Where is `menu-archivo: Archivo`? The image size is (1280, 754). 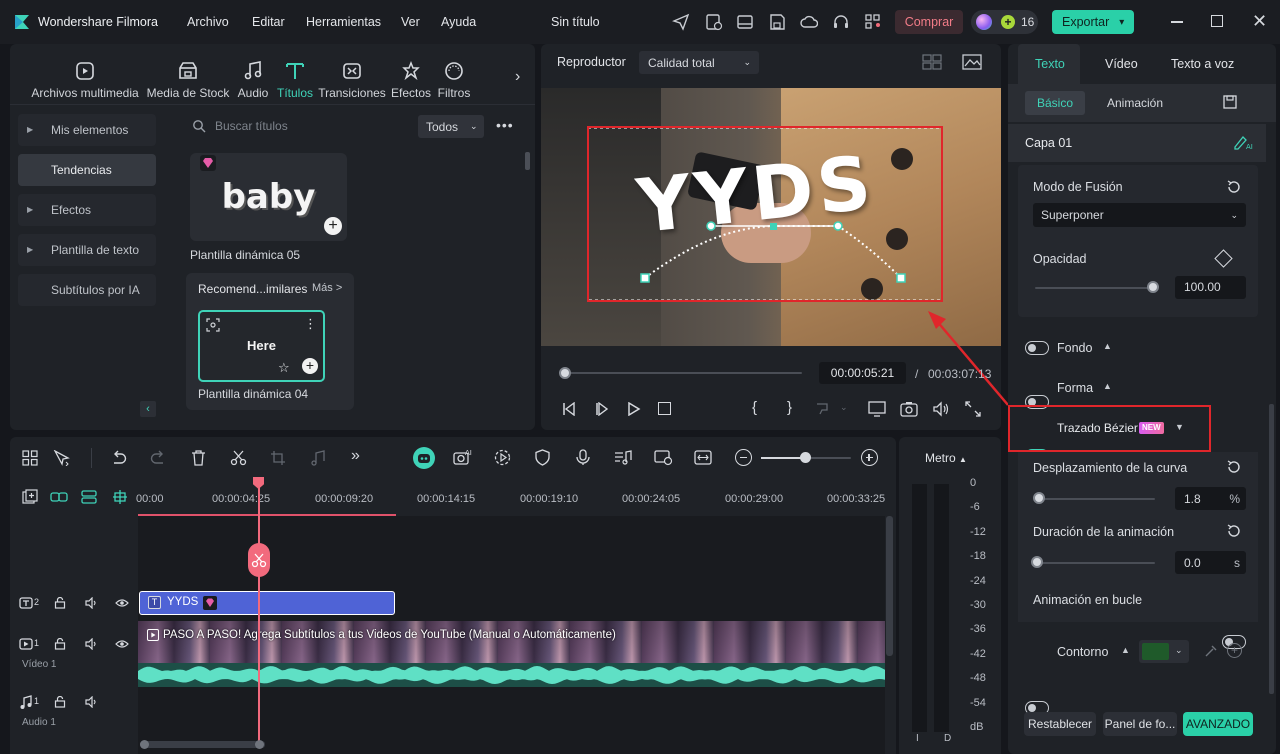
menu-archivo: Archivo is located at coordinates (208, 22).